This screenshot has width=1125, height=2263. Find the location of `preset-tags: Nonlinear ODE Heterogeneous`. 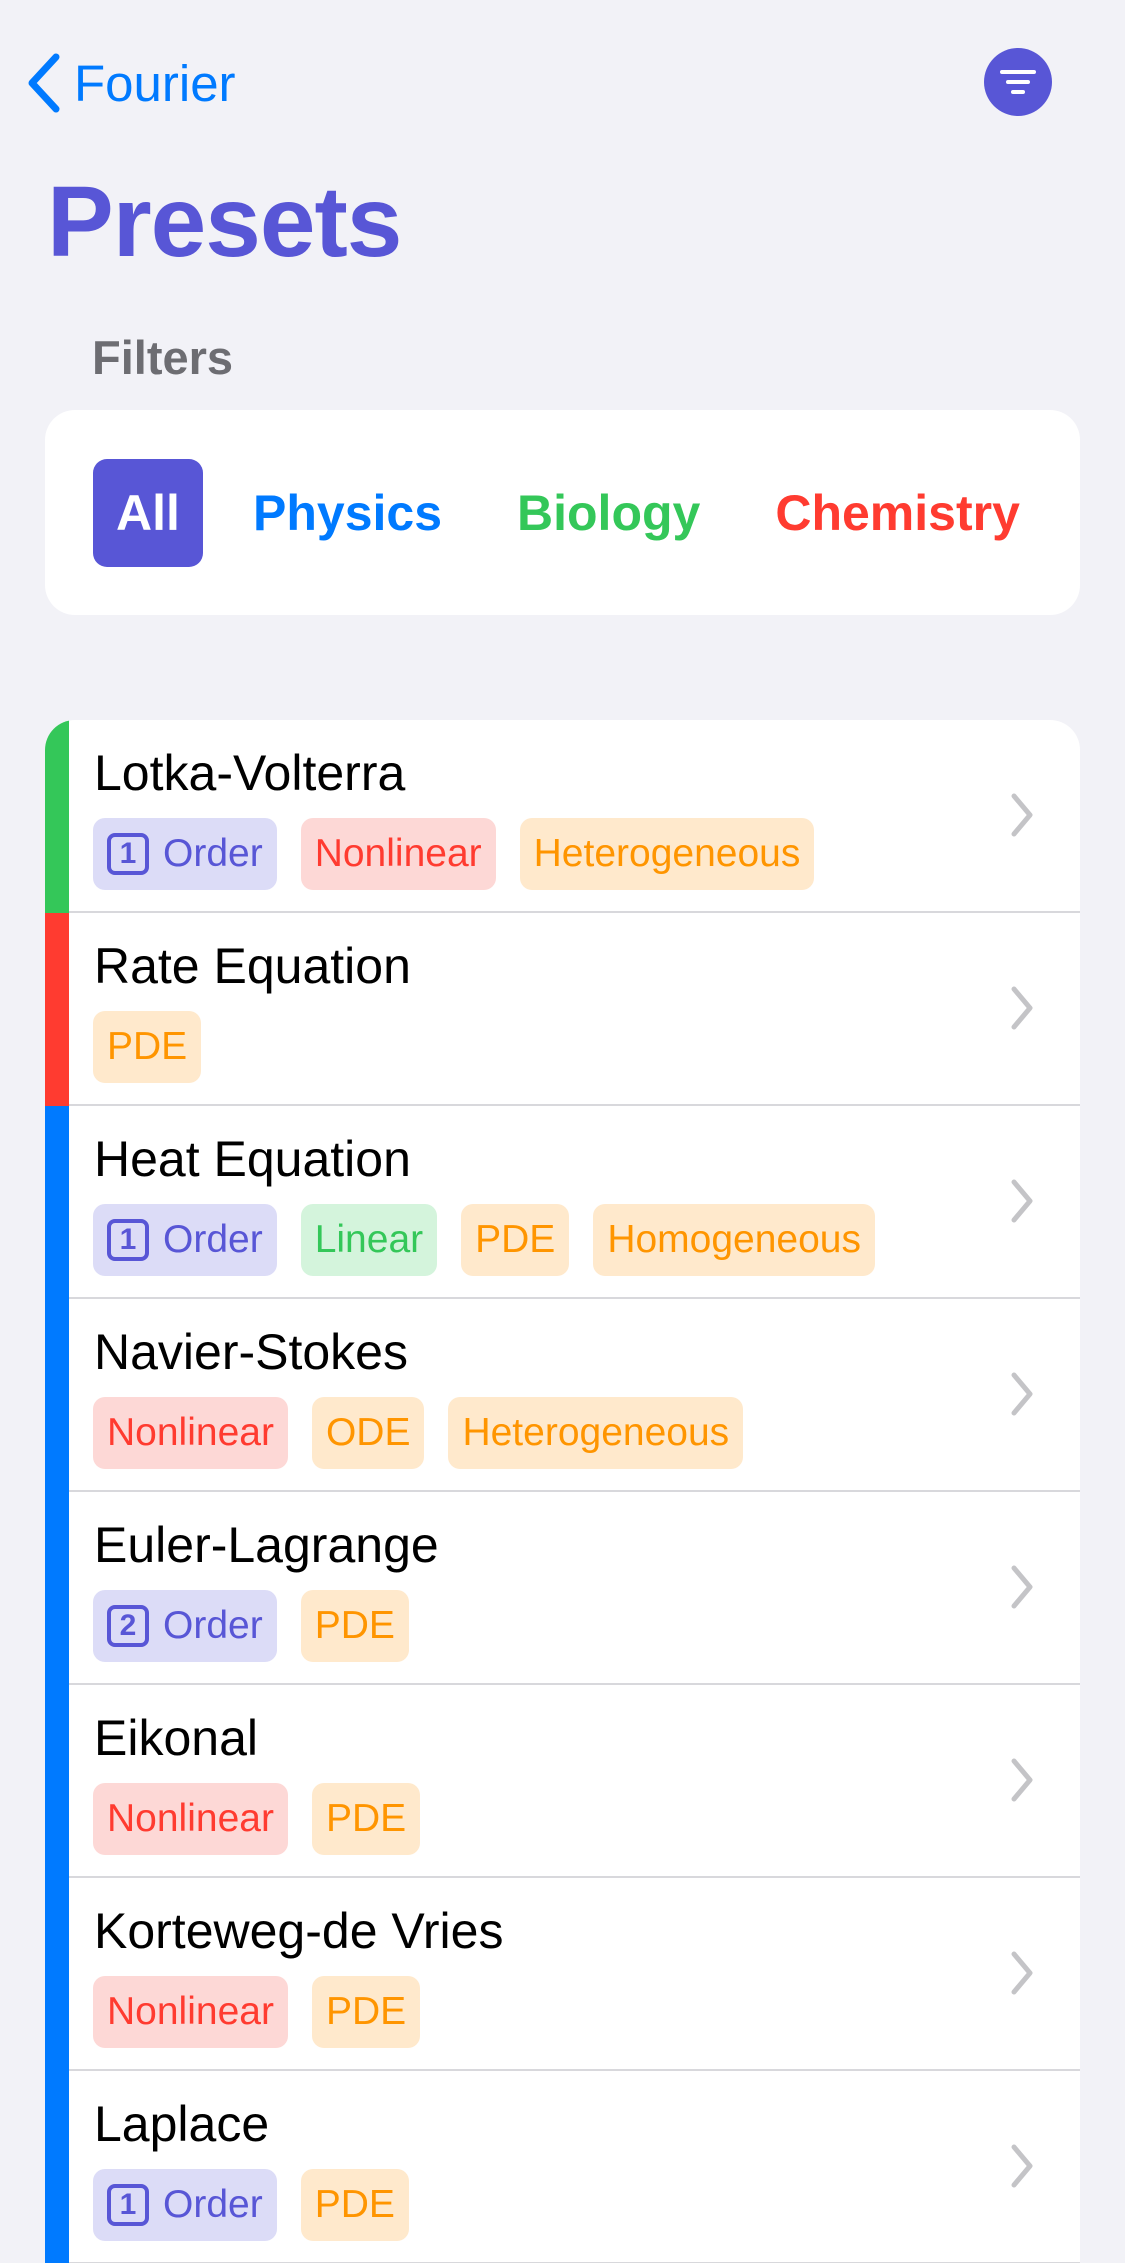

preset-tags: Nonlinear ODE Heterogeneous is located at coordinates (430, 1433).